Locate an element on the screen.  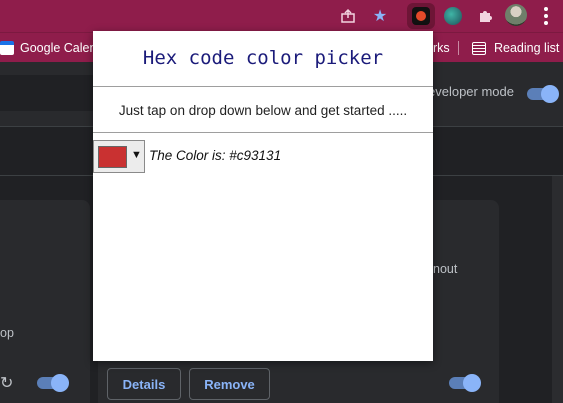
bookmark-label: Reading list is located at coordinates (527, 48).